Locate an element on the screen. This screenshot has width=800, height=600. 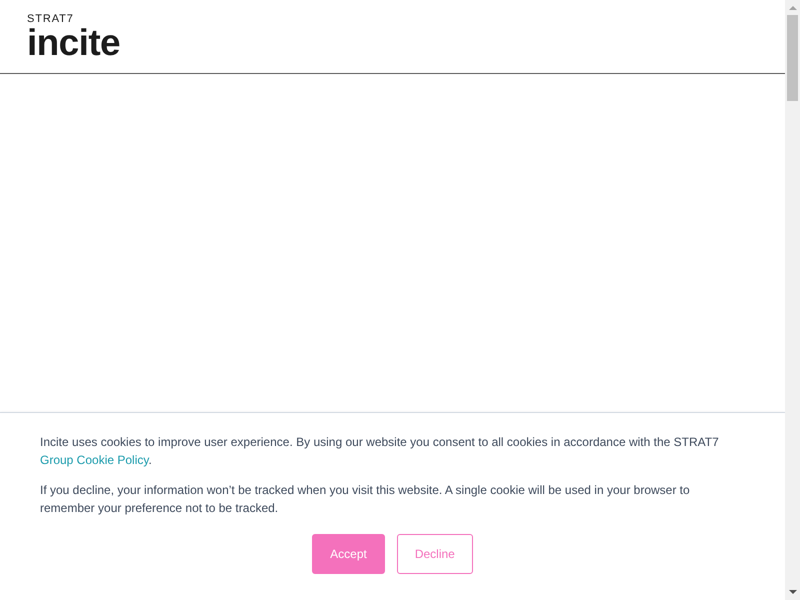
logo-wordmark: incite is located at coordinates (73, 43).